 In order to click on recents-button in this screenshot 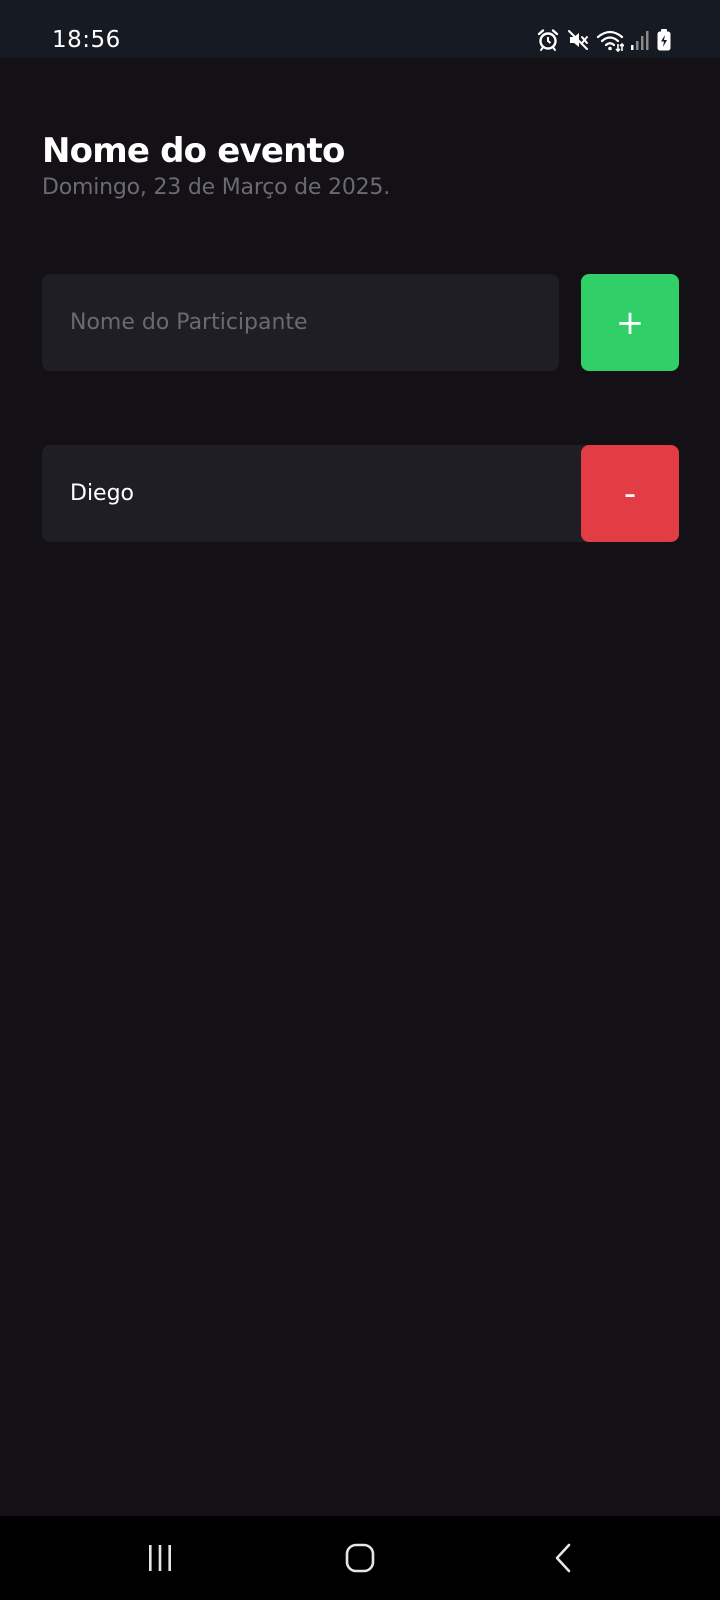, I will do `click(160, 1558)`.